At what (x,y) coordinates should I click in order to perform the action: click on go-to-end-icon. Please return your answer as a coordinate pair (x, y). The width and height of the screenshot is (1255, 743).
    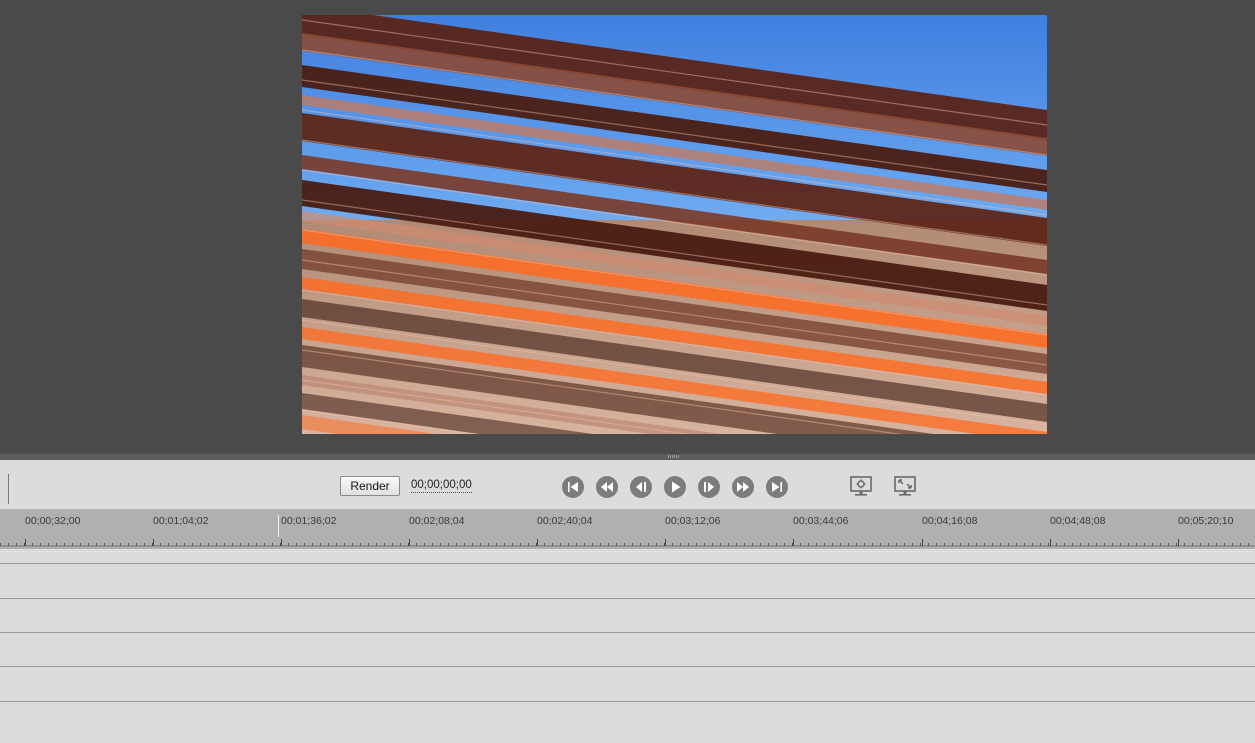
    Looking at the image, I should click on (777, 487).